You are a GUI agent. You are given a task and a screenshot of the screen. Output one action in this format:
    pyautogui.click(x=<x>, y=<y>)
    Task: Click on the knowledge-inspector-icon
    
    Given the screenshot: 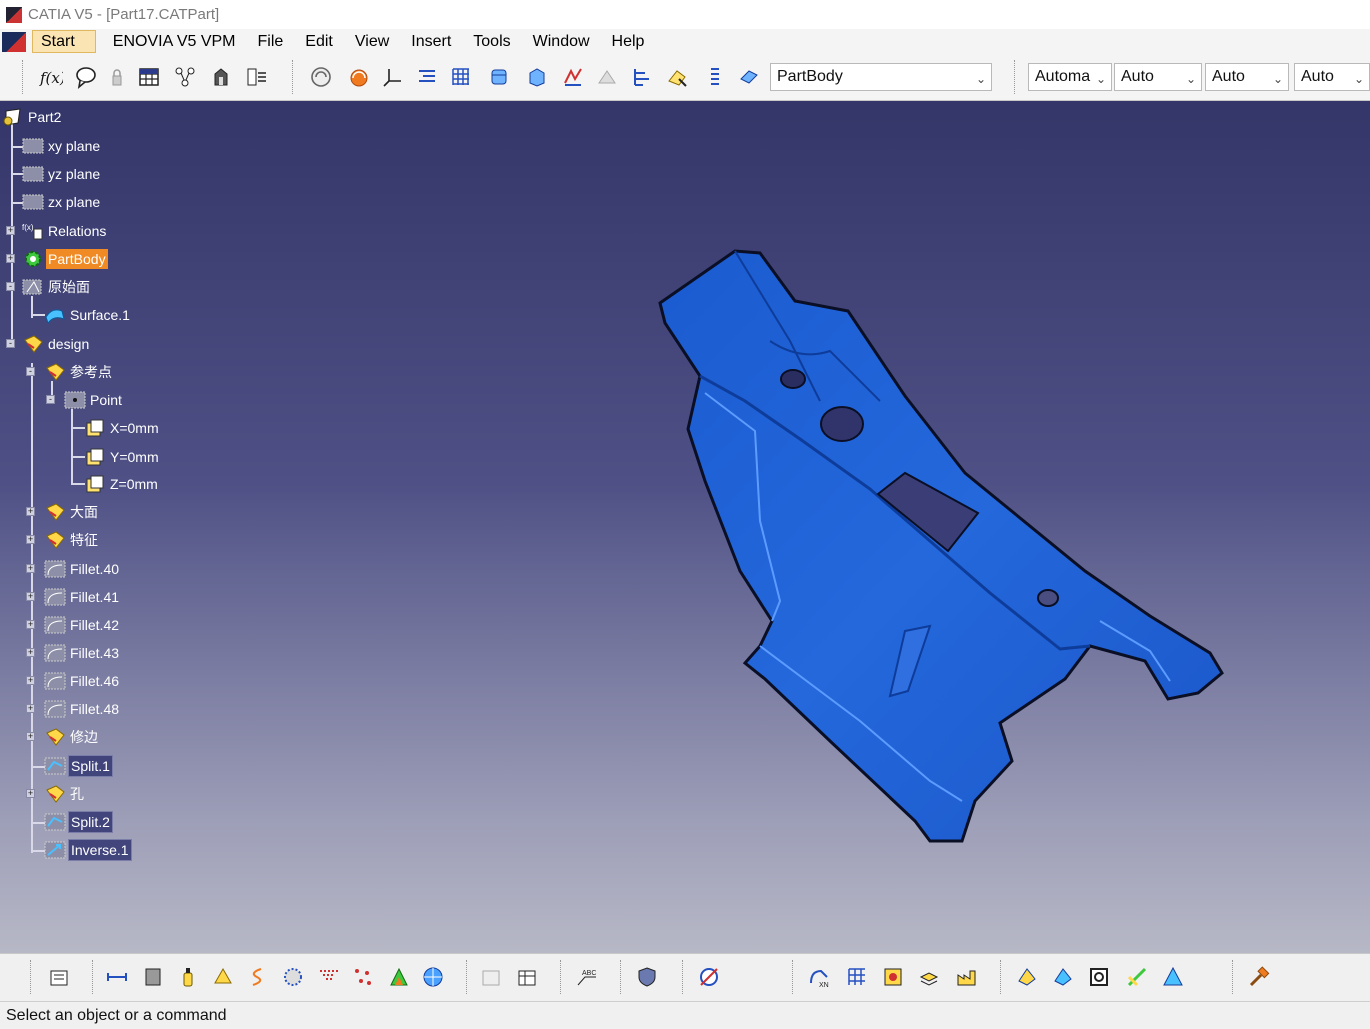 What is the action you would take?
    pyautogui.click(x=709, y=977)
    